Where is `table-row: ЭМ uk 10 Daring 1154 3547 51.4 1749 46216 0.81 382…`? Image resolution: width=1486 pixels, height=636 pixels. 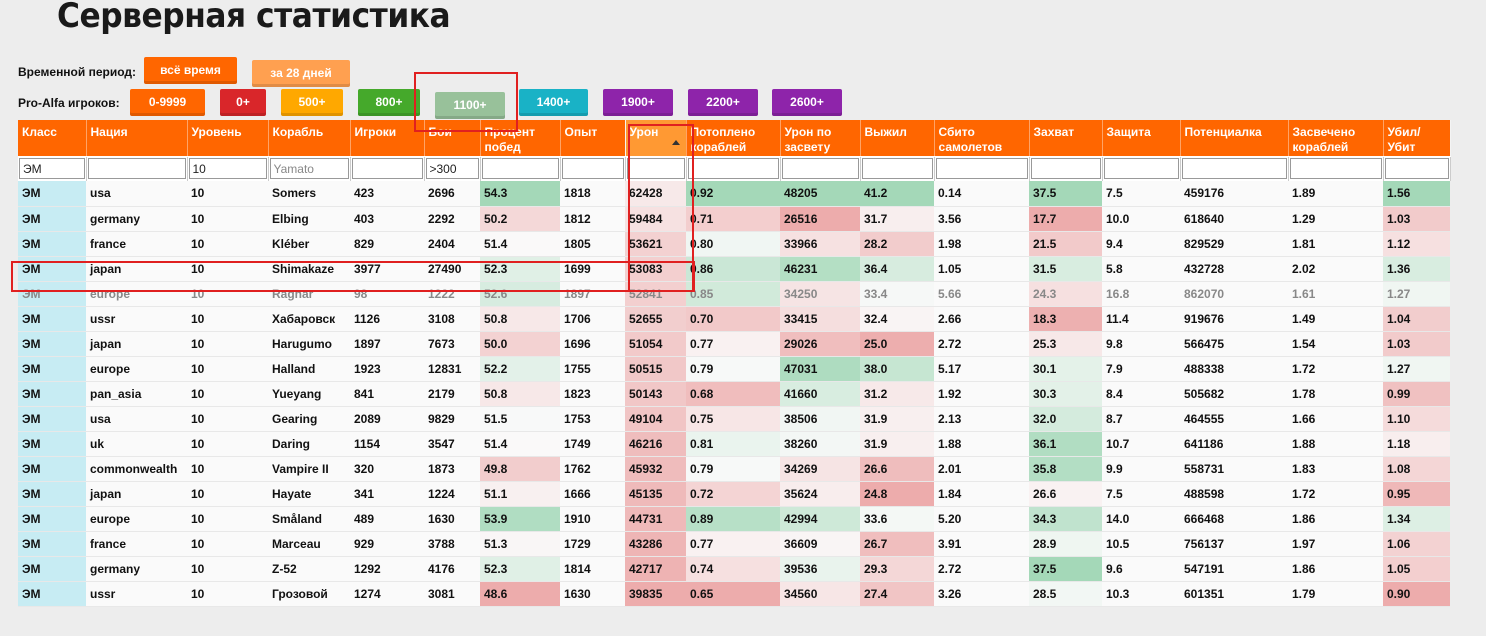
table-row: ЭМ uk 10 Daring 1154 3547 51.4 1749 46216 0.81 382… is located at coordinates (734, 444).